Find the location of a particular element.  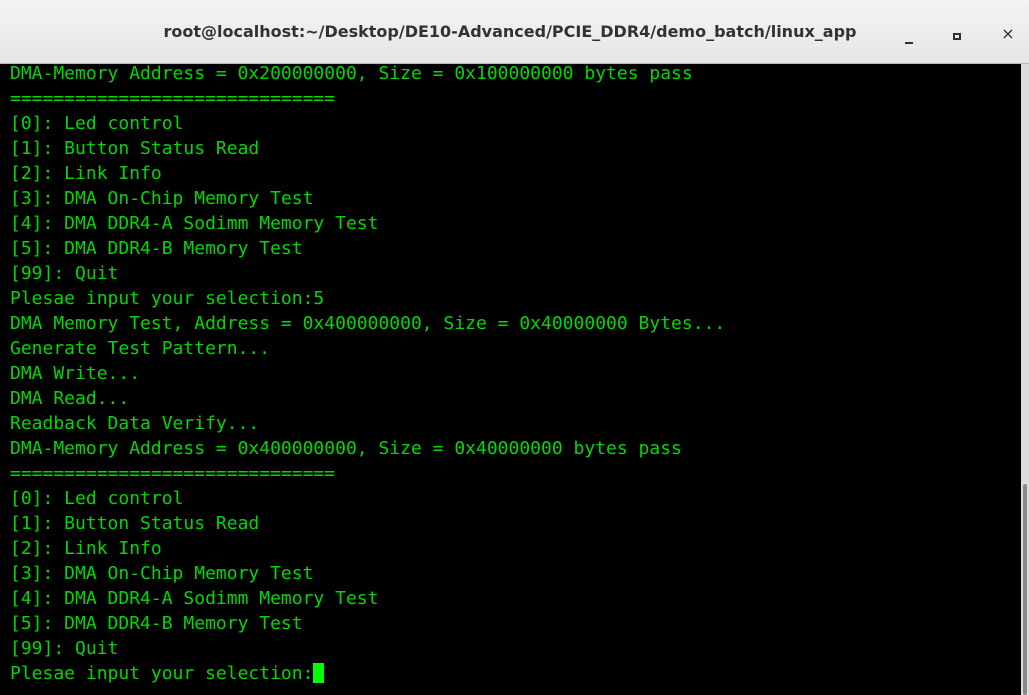

terminal-line: Plesae input your selection:5 is located at coordinates (167, 298).